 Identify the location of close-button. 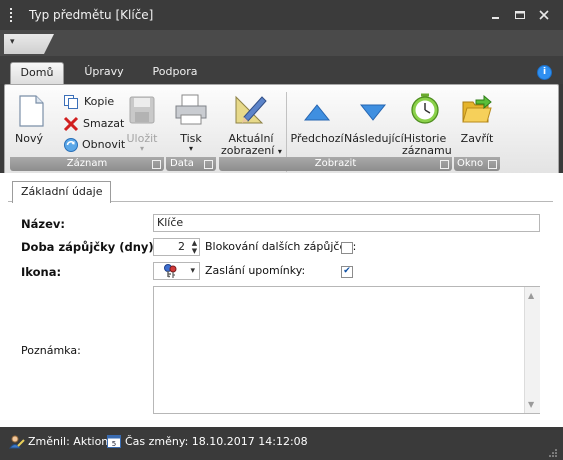
(544, 15).